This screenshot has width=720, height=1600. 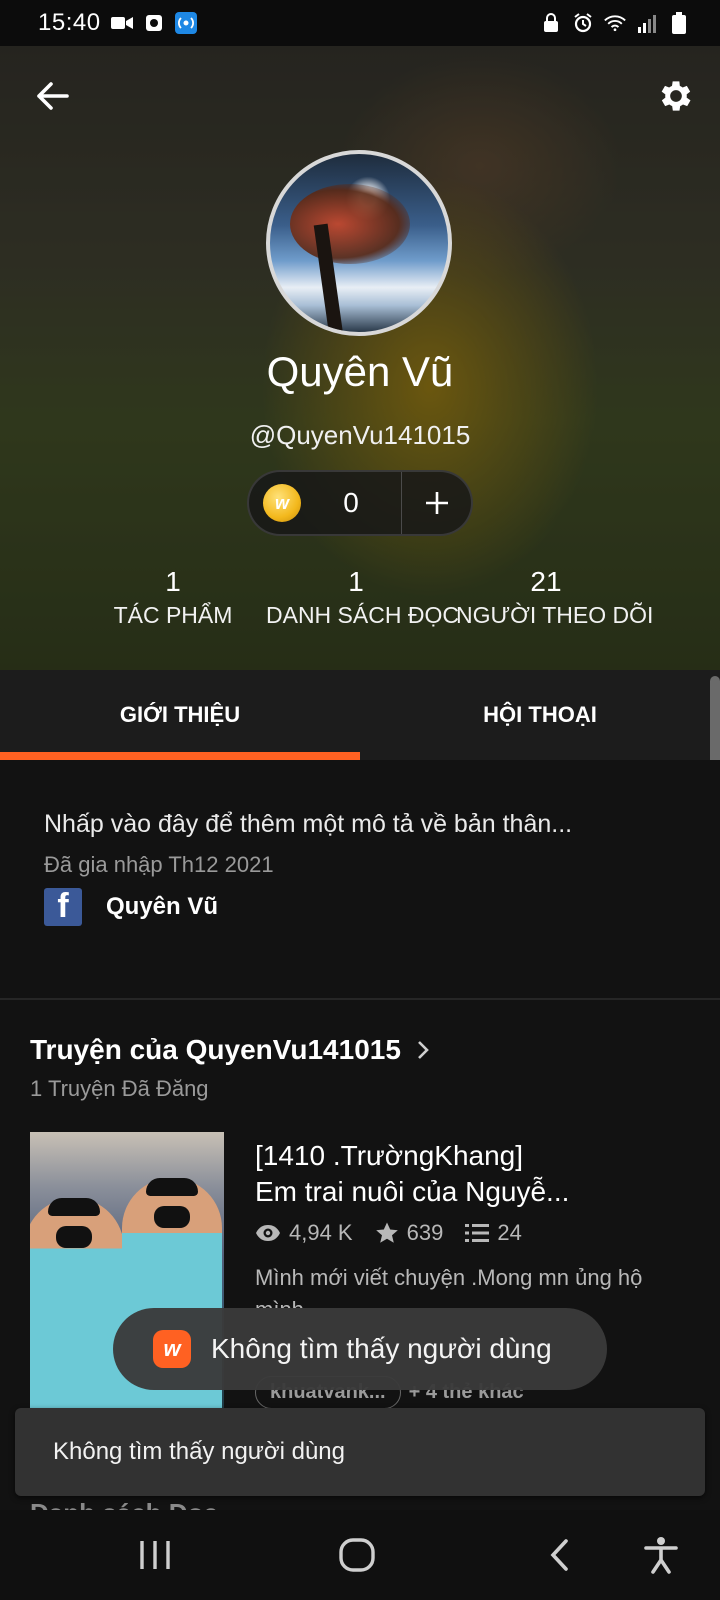 What do you see at coordinates (173, 597) in the screenshot?
I see `stat-works: 1 TÁC PHẨM` at bounding box center [173, 597].